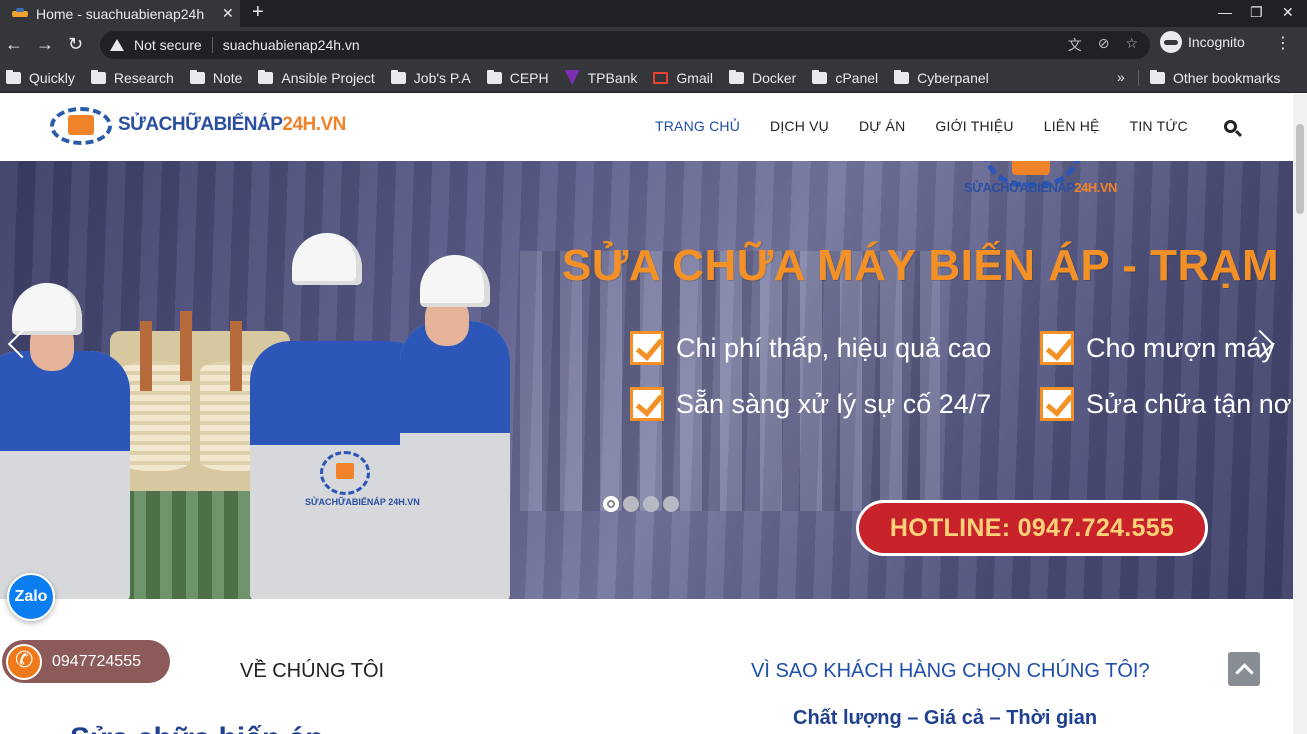 The image size is (1307, 734). Describe the element at coordinates (117, 45) in the screenshot. I see `warning-icon` at that location.